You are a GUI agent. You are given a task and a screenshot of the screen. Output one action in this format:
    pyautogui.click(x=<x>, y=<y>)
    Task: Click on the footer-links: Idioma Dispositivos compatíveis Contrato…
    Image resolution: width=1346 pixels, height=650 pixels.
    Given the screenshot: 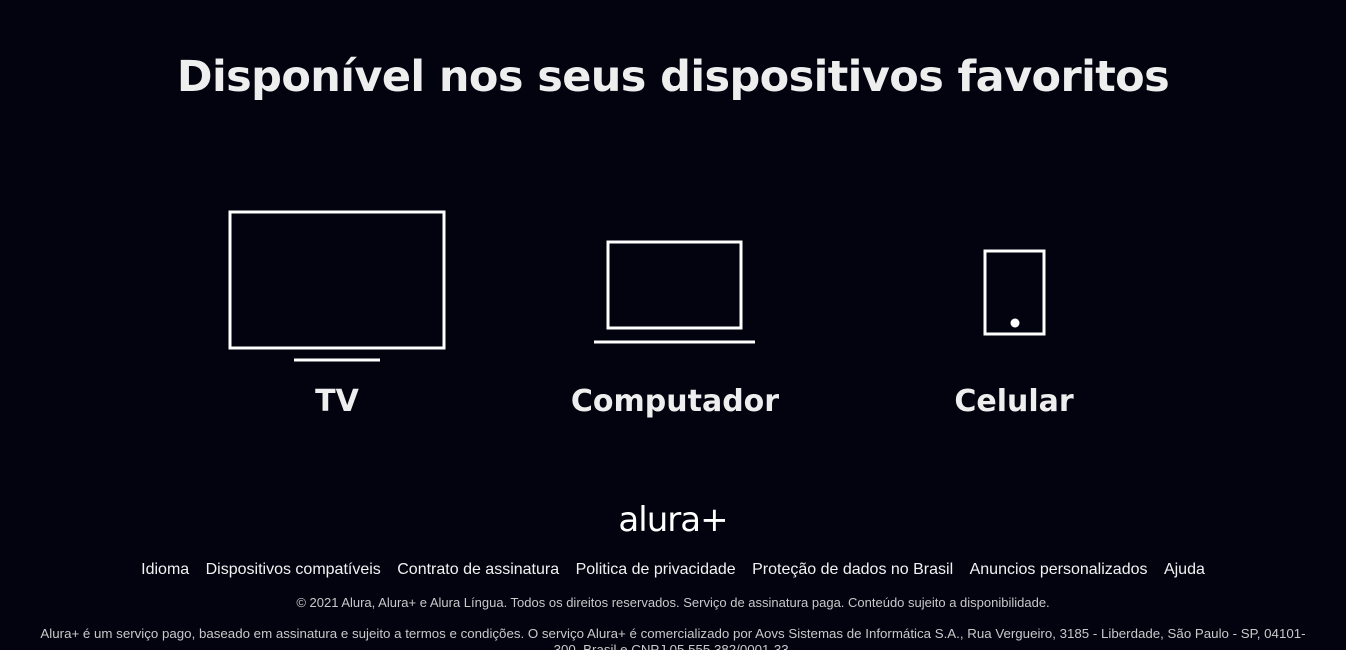 What is the action you would take?
    pyautogui.click(x=673, y=570)
    